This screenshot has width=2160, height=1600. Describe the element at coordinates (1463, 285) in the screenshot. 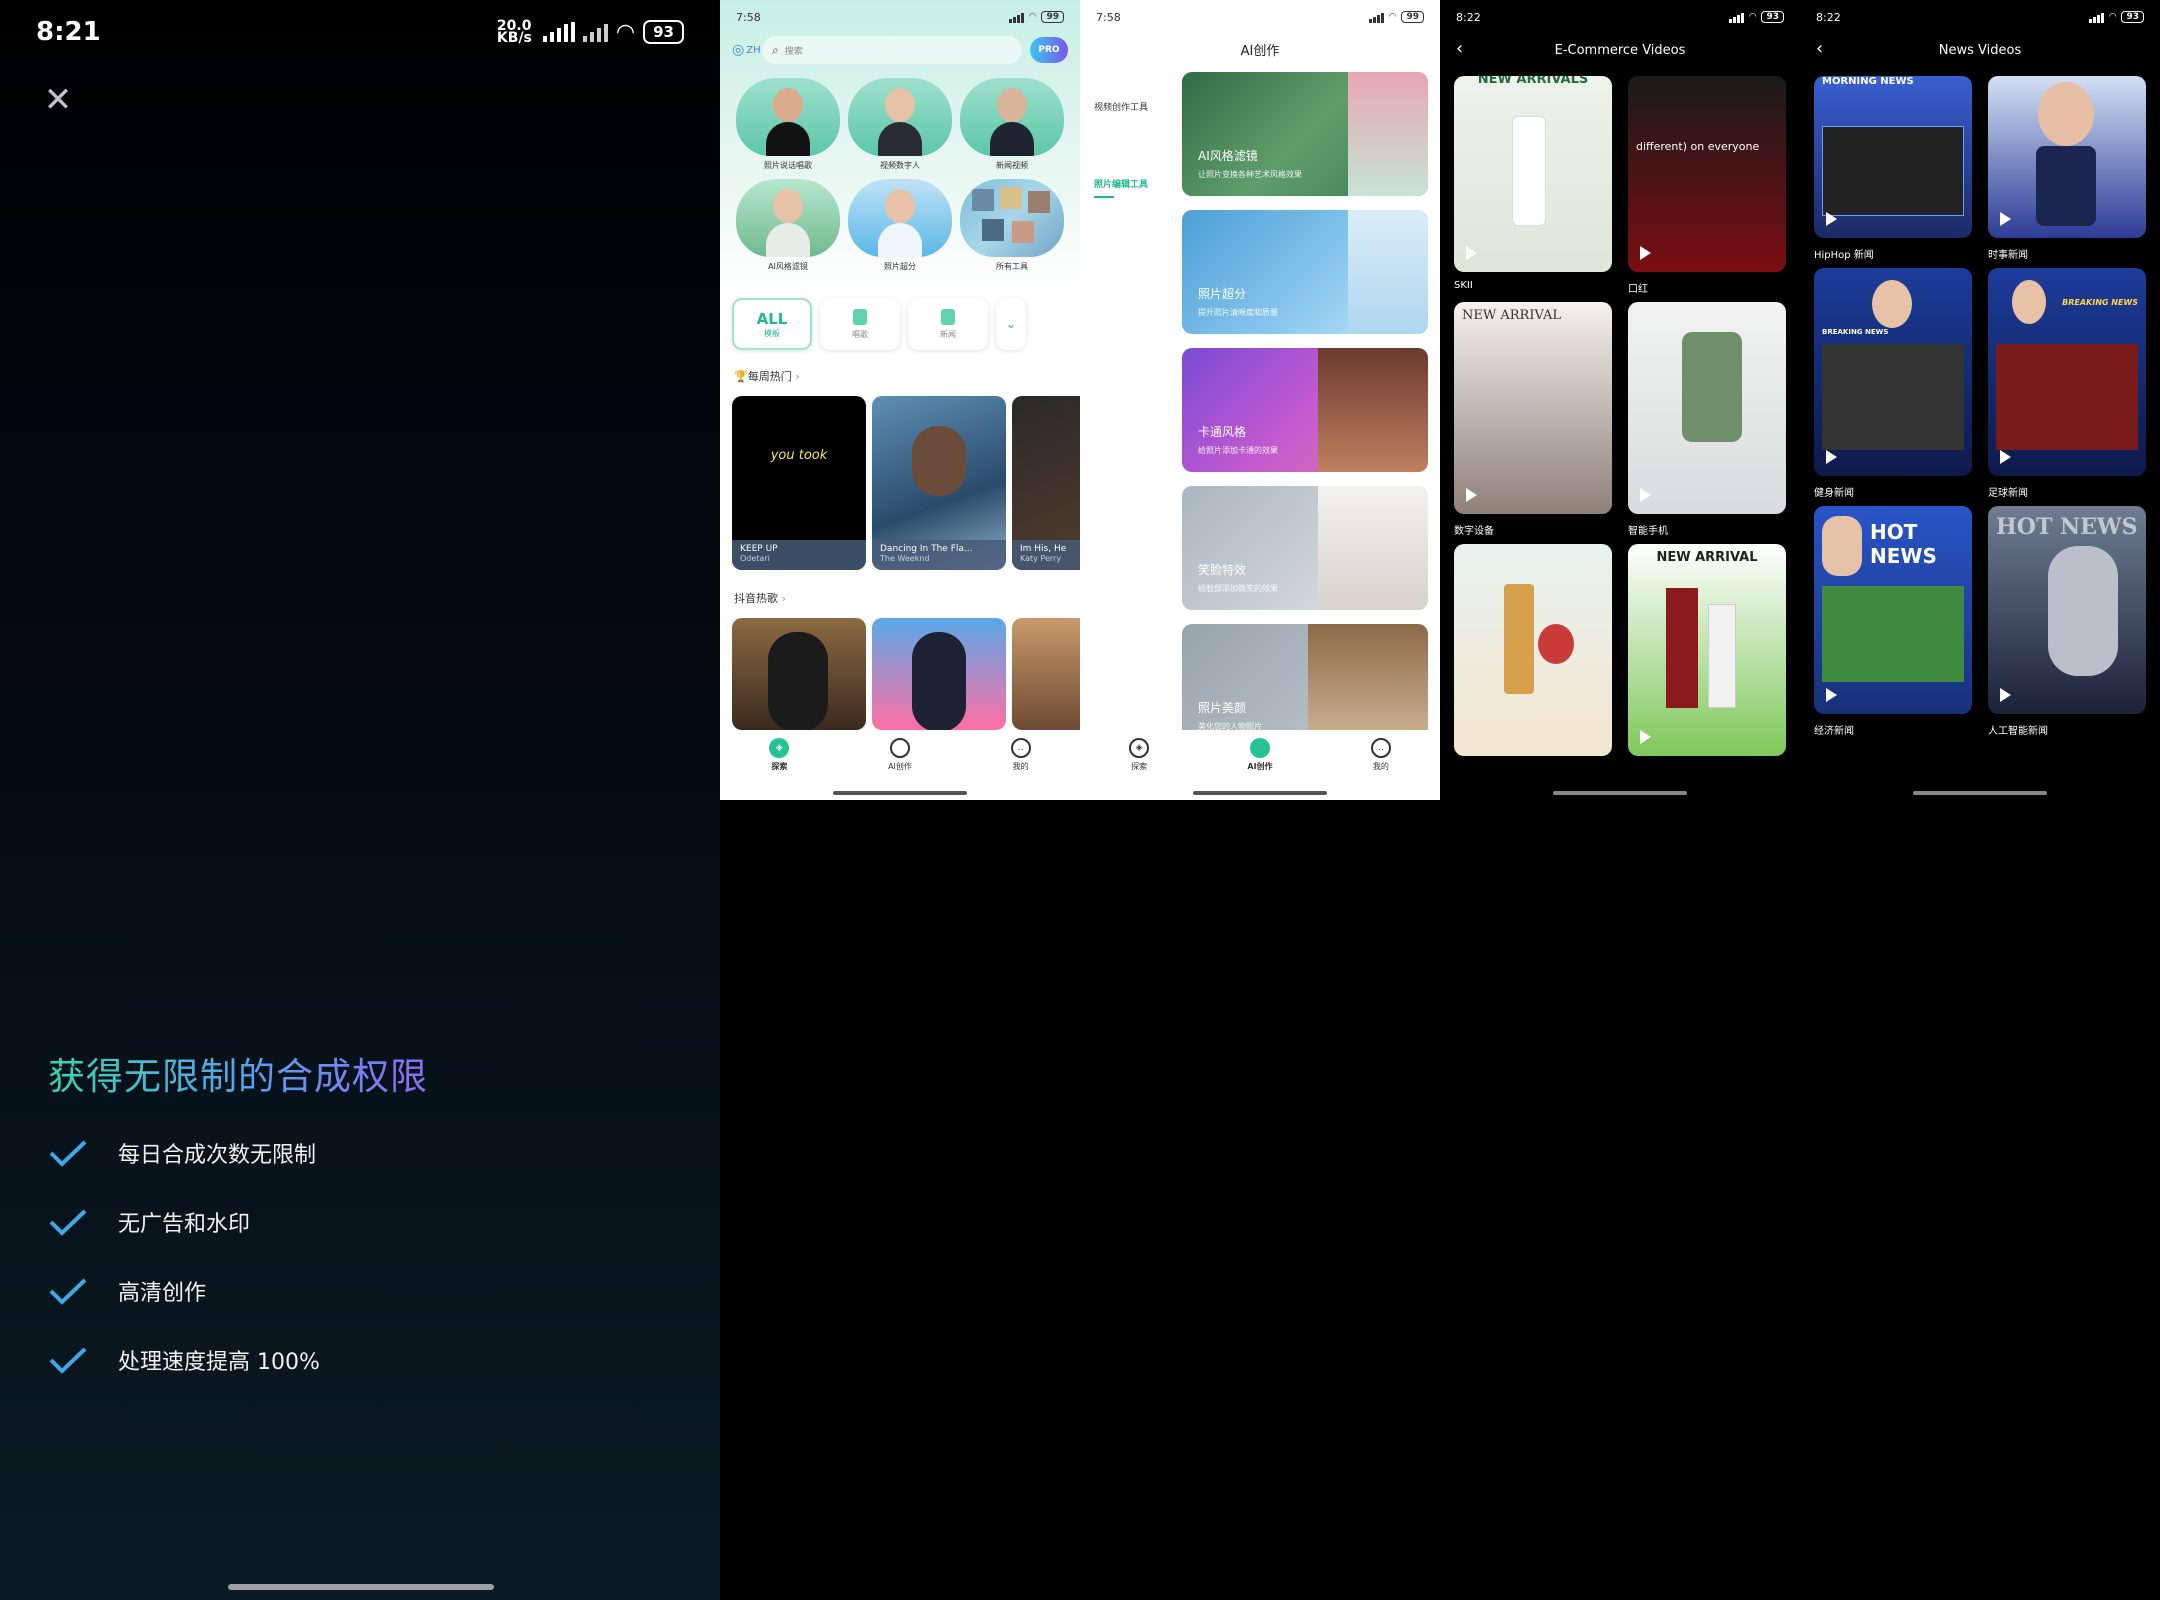

I see `video-label: SKII` at that location.